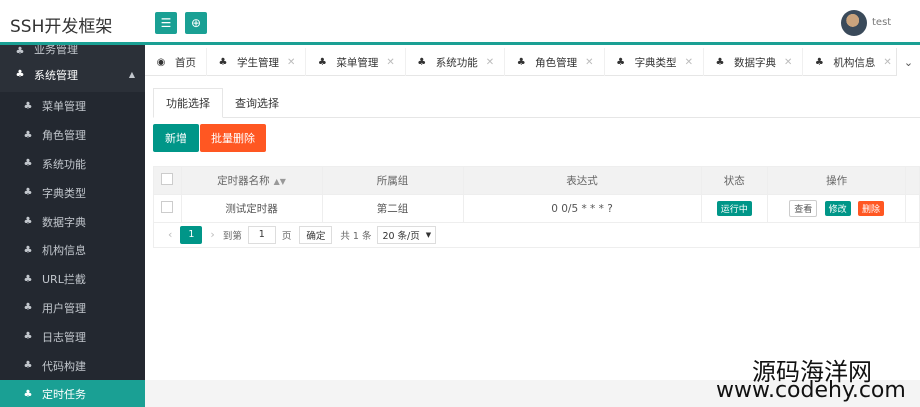 The image size is (920, 407). What do you see at coordinates (356, 236) in the screenshot?
I see `total-count: 共 1 条` at bounding box center [356, 236].